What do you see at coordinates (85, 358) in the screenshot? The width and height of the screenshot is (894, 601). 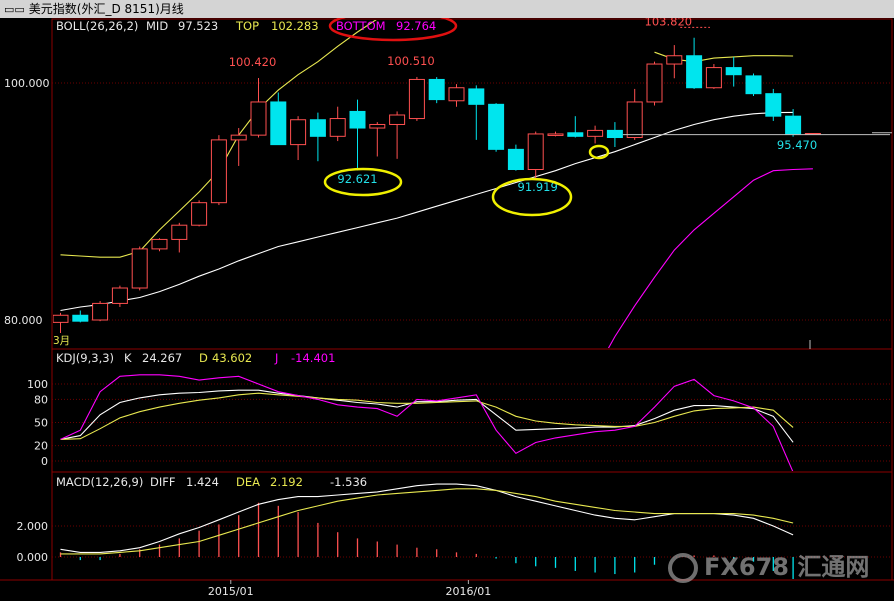 I see `kdj-header-name: KDJ(9,3,3)` at bounding box center [85, 358].